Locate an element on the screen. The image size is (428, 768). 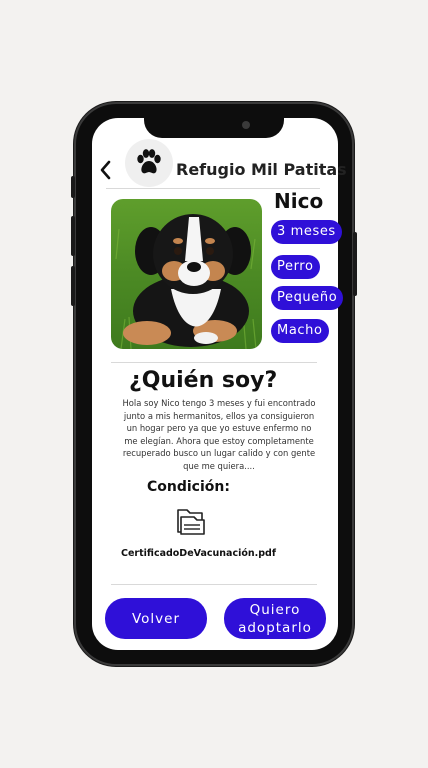
pet-name: Nico is located at coordinates (299, 201).